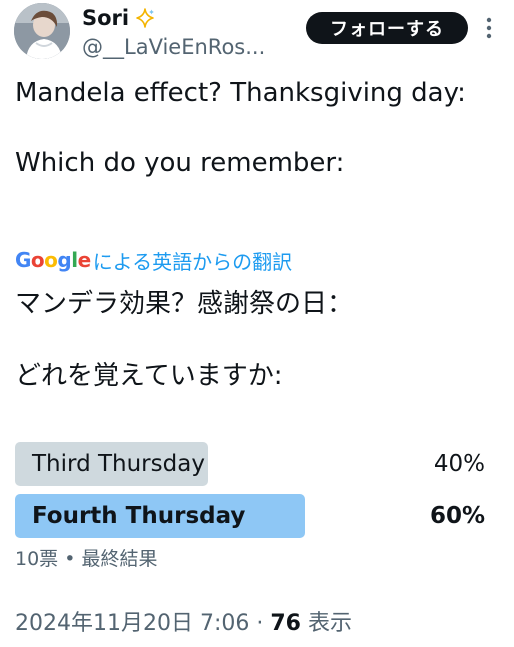  What do you see at coordinates (105, 18) in the screenshot?
I see `author-display-name: Sori` at bounding box center [105, 18].